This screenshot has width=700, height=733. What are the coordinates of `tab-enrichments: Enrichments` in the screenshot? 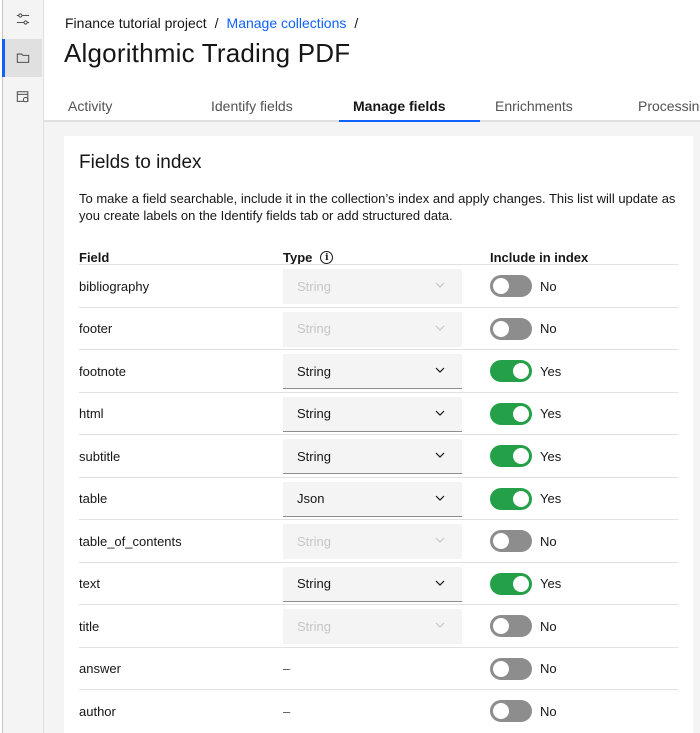 It's located at (551, 107).